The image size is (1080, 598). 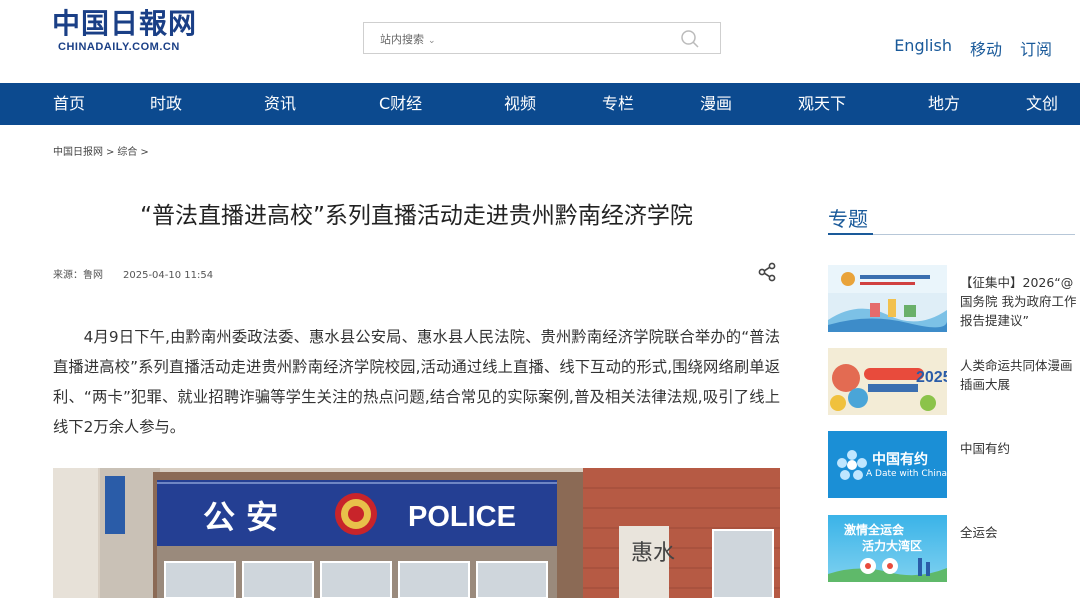 I want to click on nav-item-finance: C财经, so click(x=400, y=104).